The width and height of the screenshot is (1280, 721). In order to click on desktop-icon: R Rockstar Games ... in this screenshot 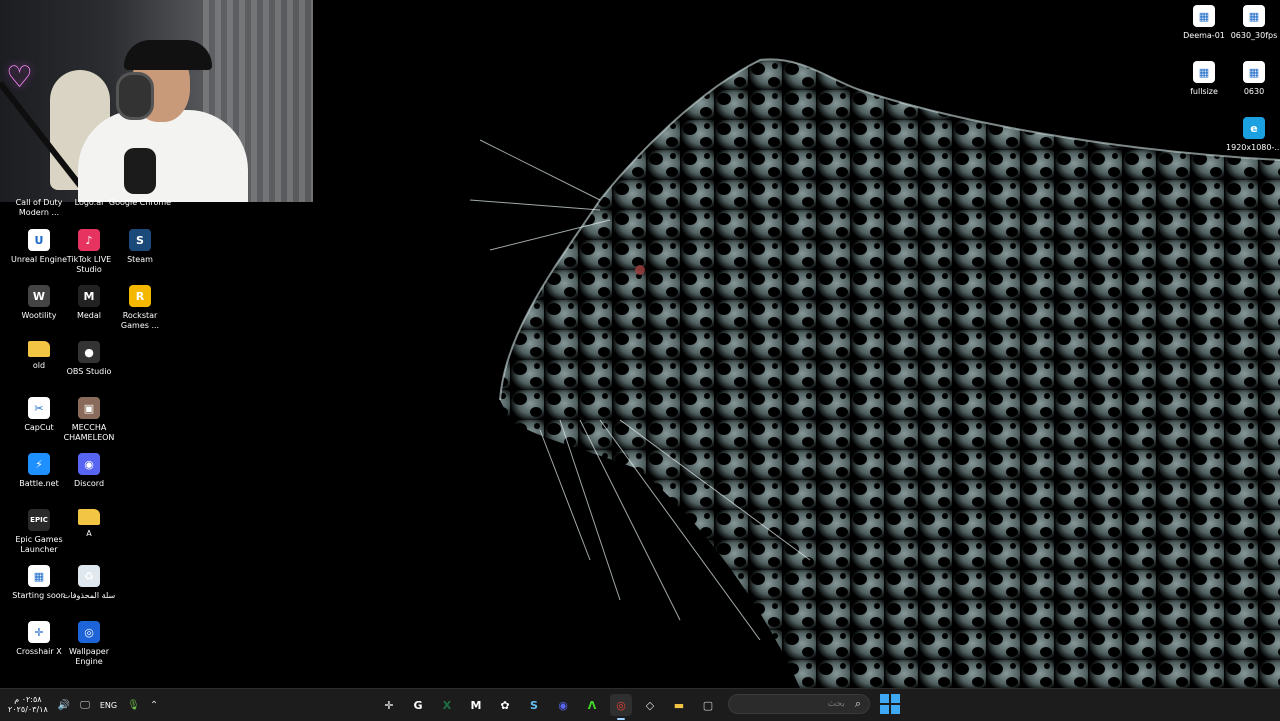, I will do `click(140, 308)`.